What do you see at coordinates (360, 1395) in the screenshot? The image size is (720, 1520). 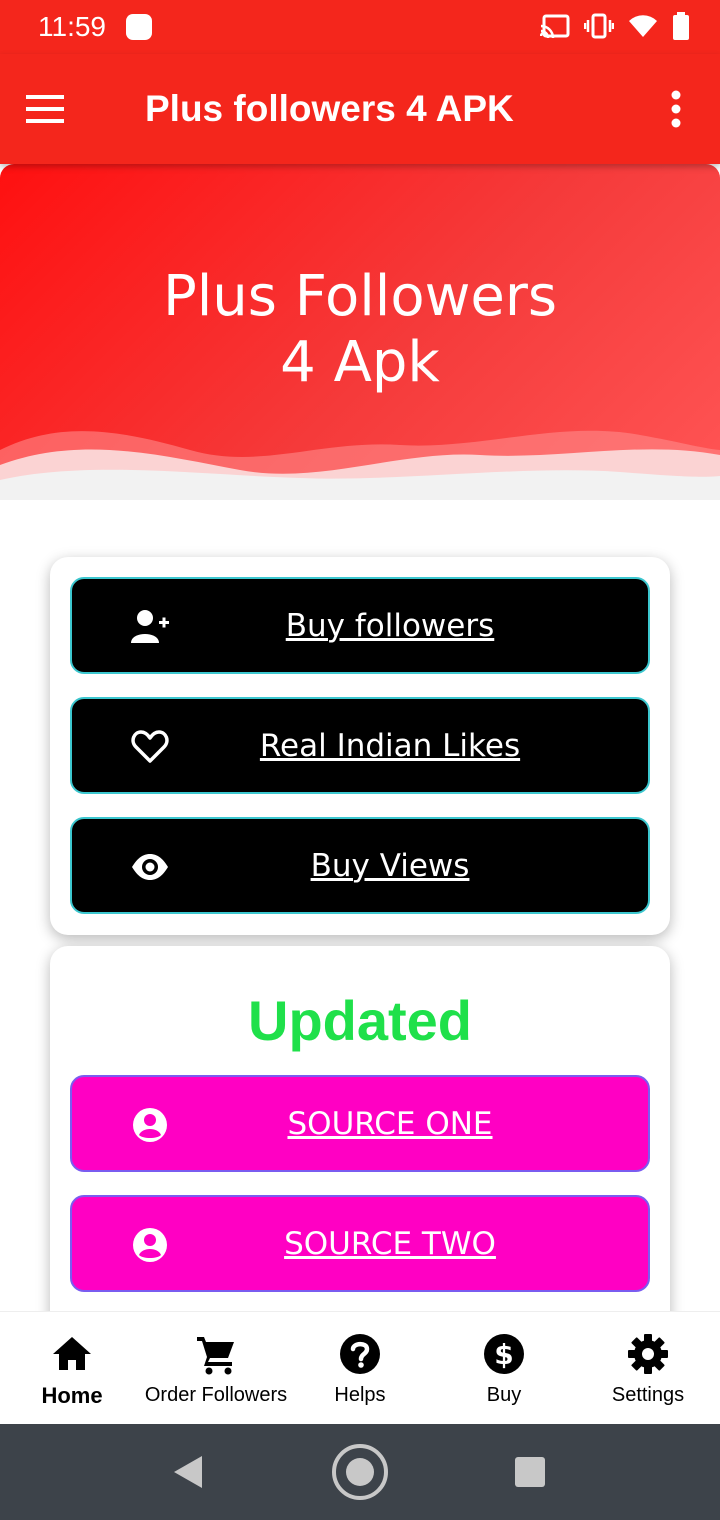 I see `nav-label-helps: Helps` at bounding box center [360, 1395].